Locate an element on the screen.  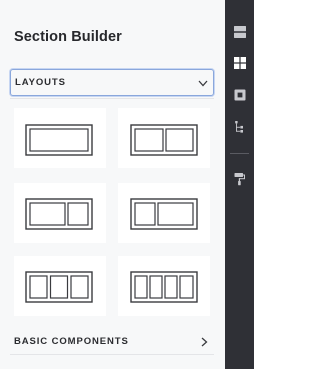
chevron-down-icon is located at coordinates (203, 83).